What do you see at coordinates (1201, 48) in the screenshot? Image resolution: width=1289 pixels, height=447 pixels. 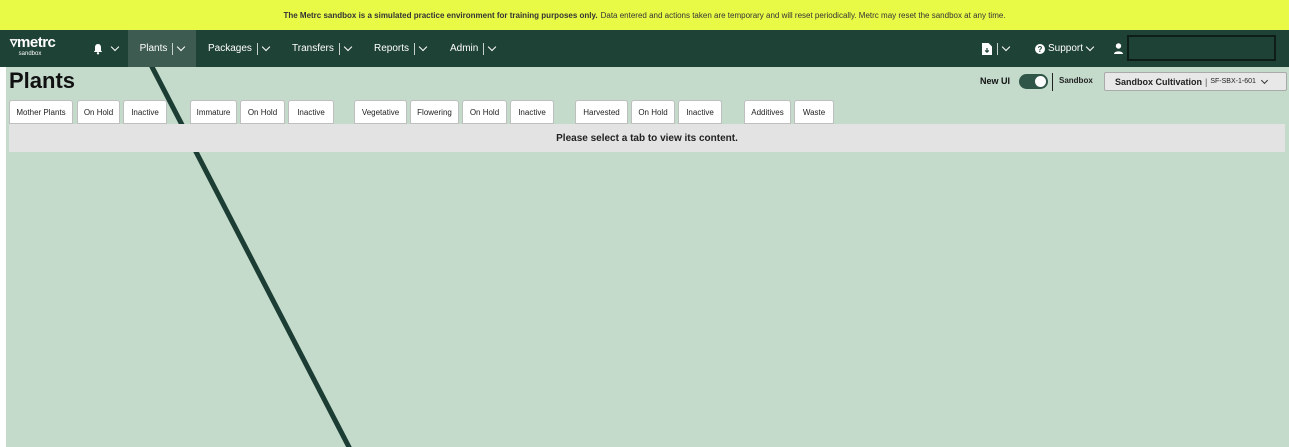 I see `user-search-input` at bounding box center [1201, 48].